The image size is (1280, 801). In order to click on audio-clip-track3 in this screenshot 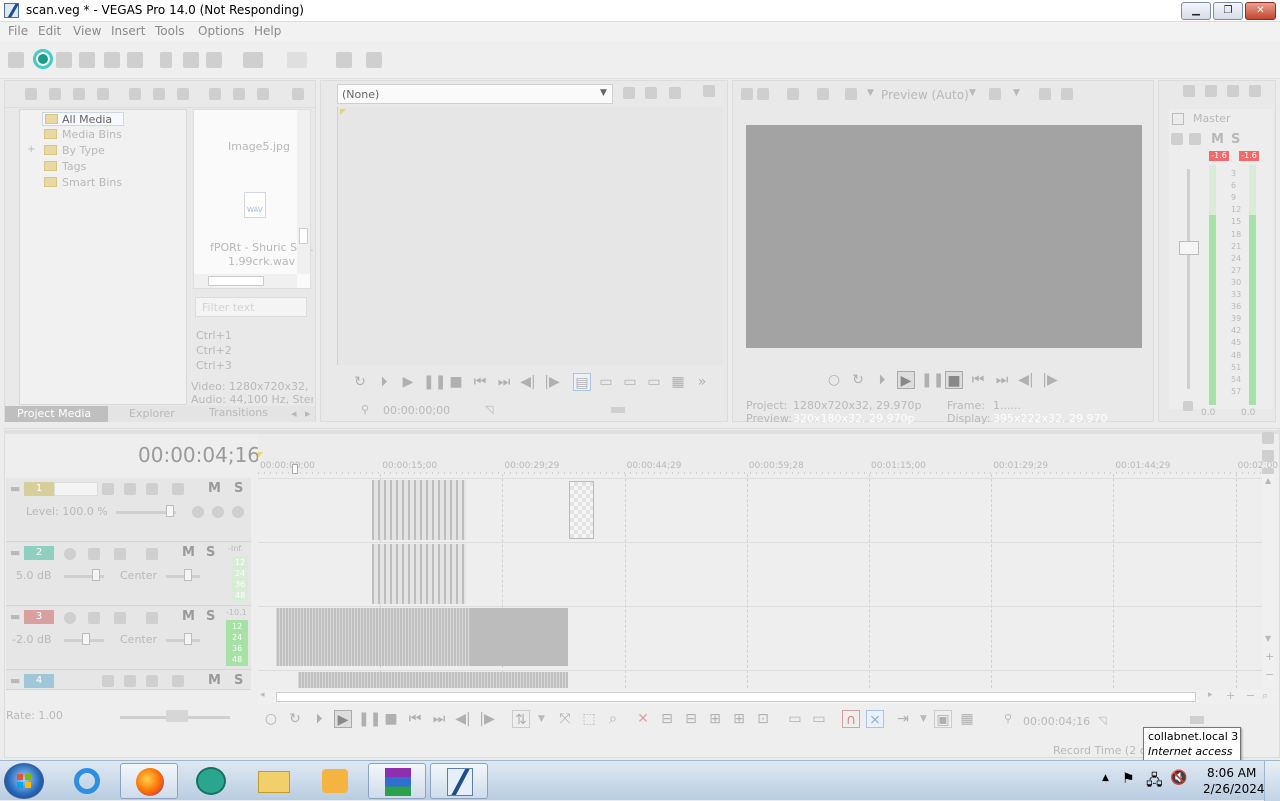, I will do `click(422, 637)`.